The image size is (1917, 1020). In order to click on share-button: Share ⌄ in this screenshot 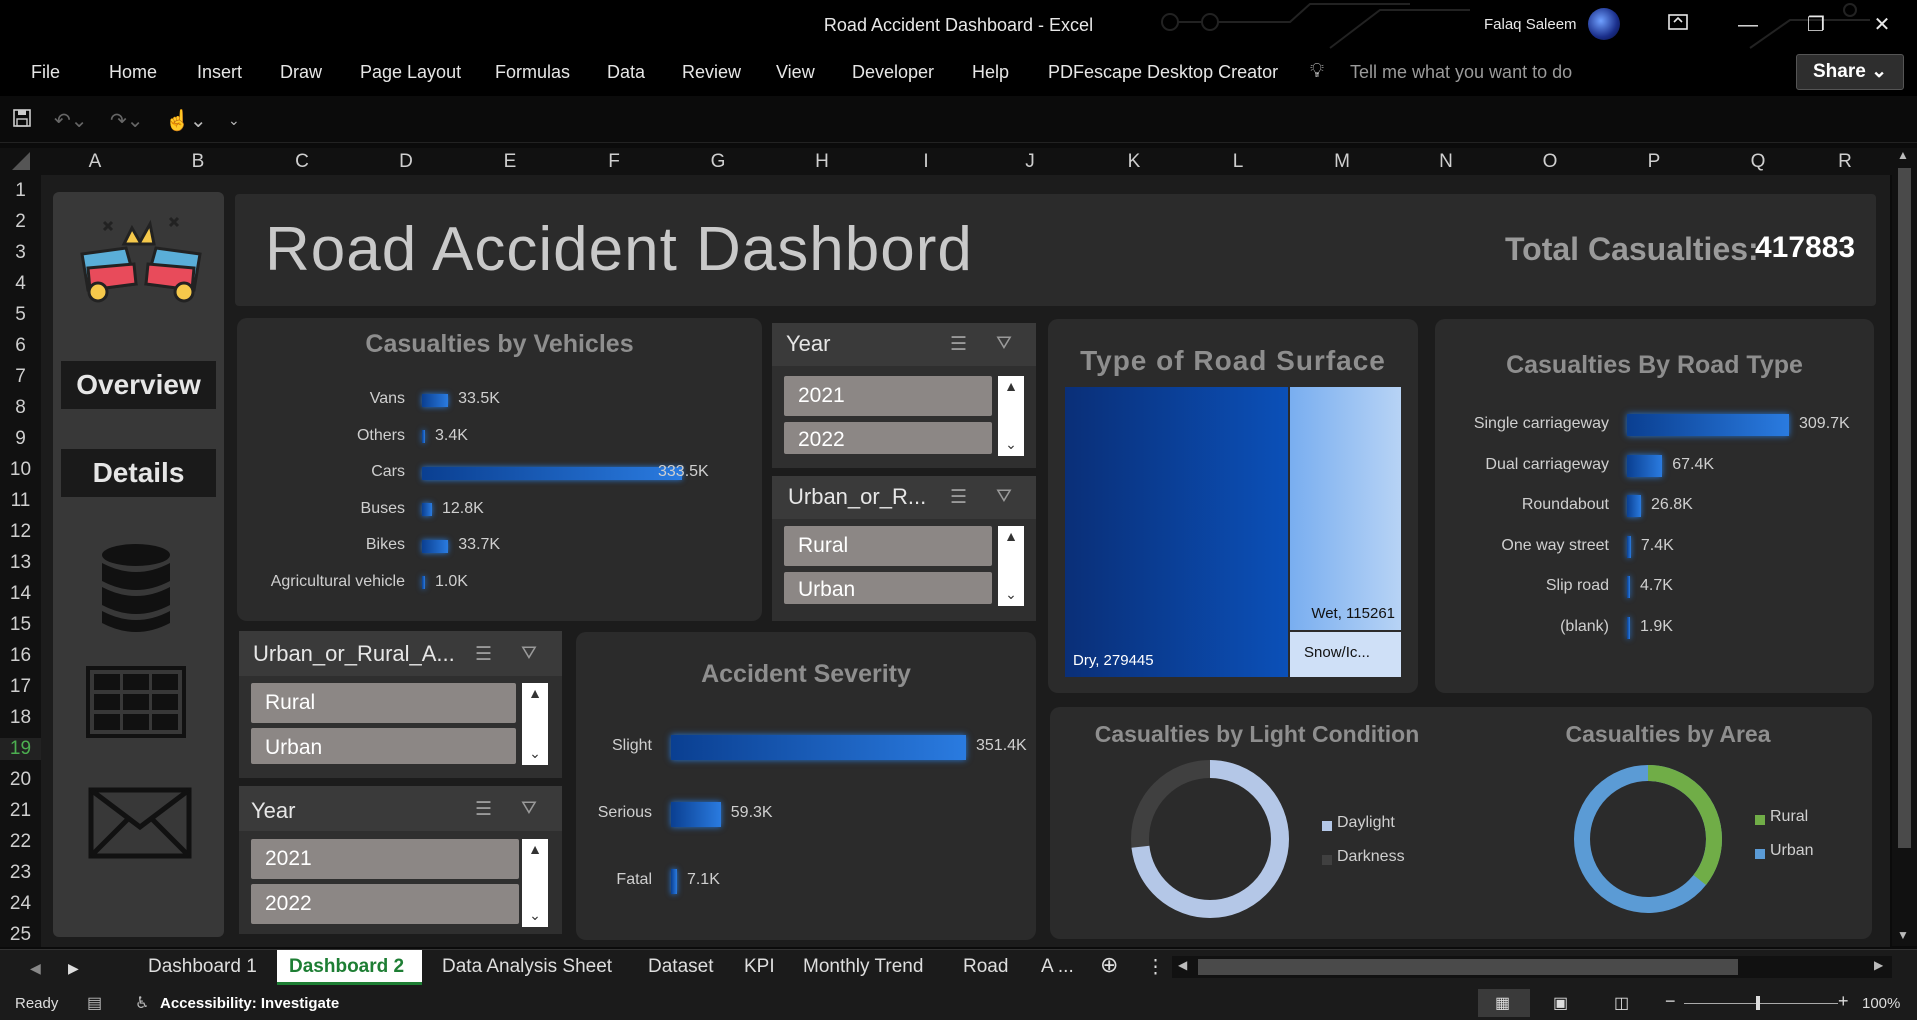, I will do `click(1850, 72)`.